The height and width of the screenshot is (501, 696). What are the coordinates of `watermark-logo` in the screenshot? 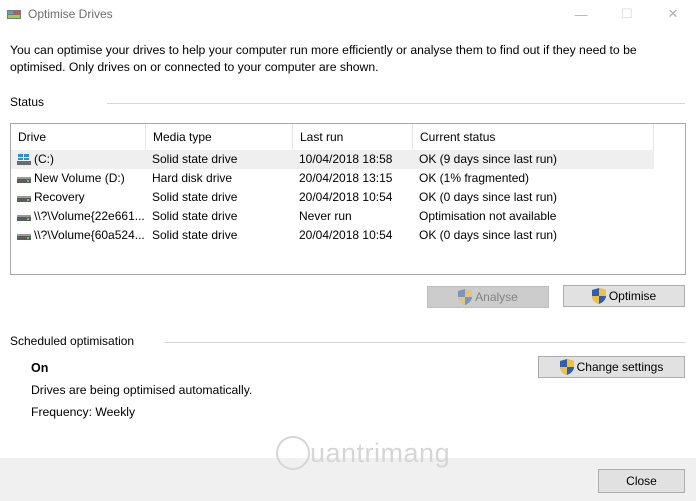 It's located at (293, 453).